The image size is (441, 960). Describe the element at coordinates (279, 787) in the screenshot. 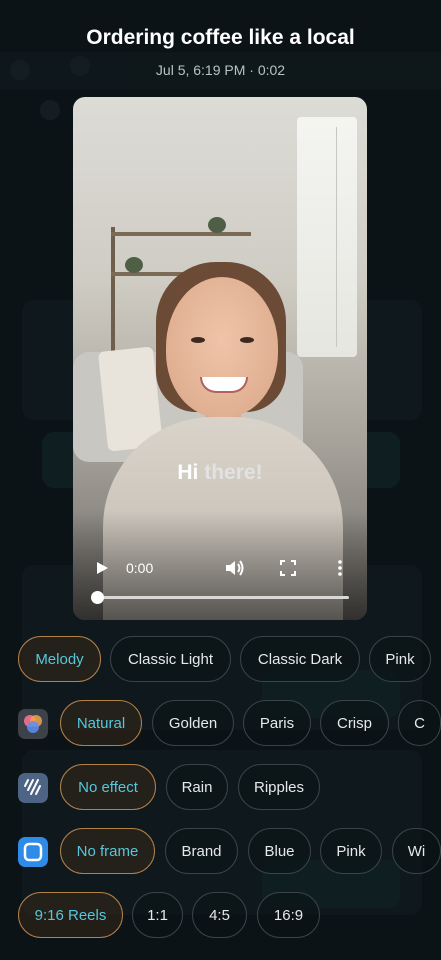

I see `effect-option: Ripples` at that location.